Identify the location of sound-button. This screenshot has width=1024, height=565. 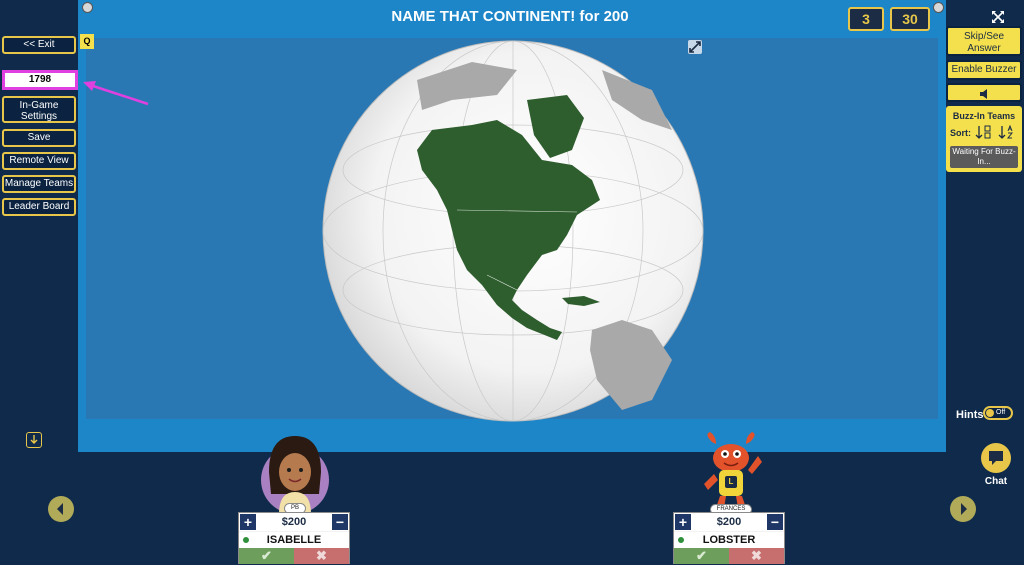
(984, 92).